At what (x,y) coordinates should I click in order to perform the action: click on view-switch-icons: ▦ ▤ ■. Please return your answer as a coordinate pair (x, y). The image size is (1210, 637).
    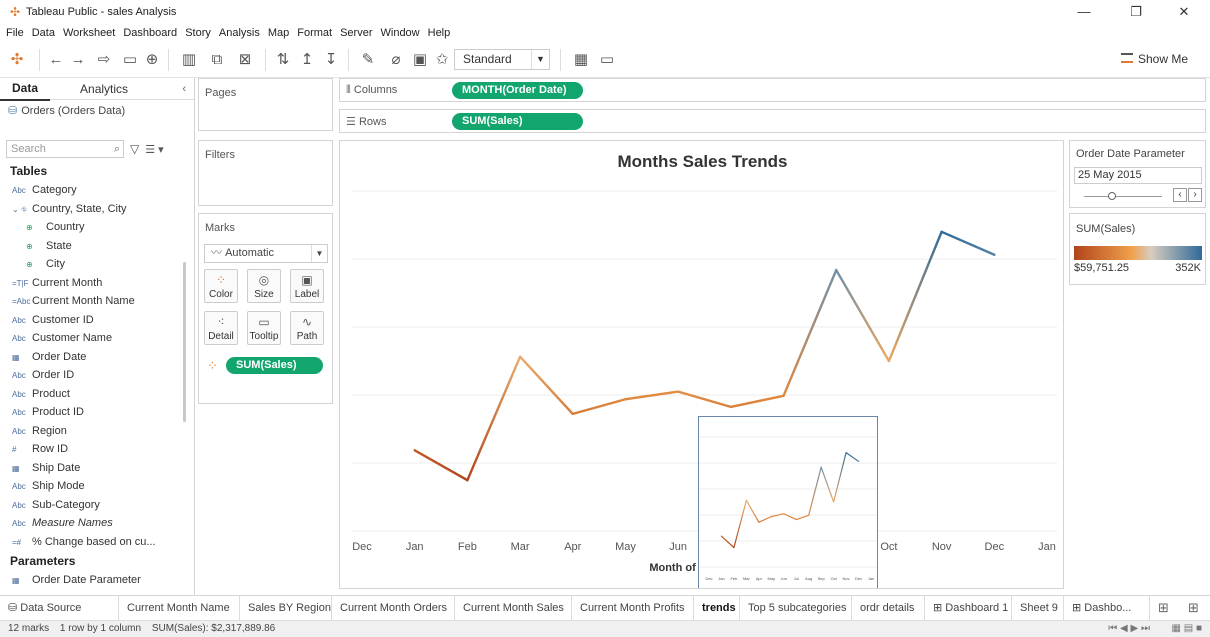
    Looking at the image, I should click on (1187, 629).